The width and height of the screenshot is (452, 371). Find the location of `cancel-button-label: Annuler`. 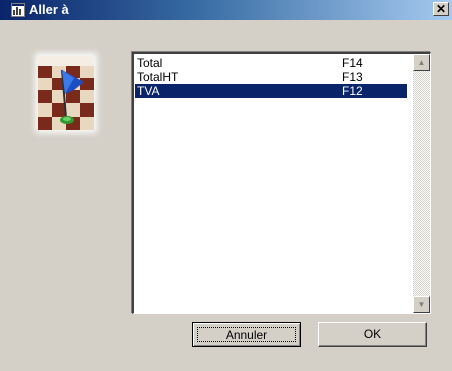

cancel-button-label: Annuler is located at coordinates (246, 334).